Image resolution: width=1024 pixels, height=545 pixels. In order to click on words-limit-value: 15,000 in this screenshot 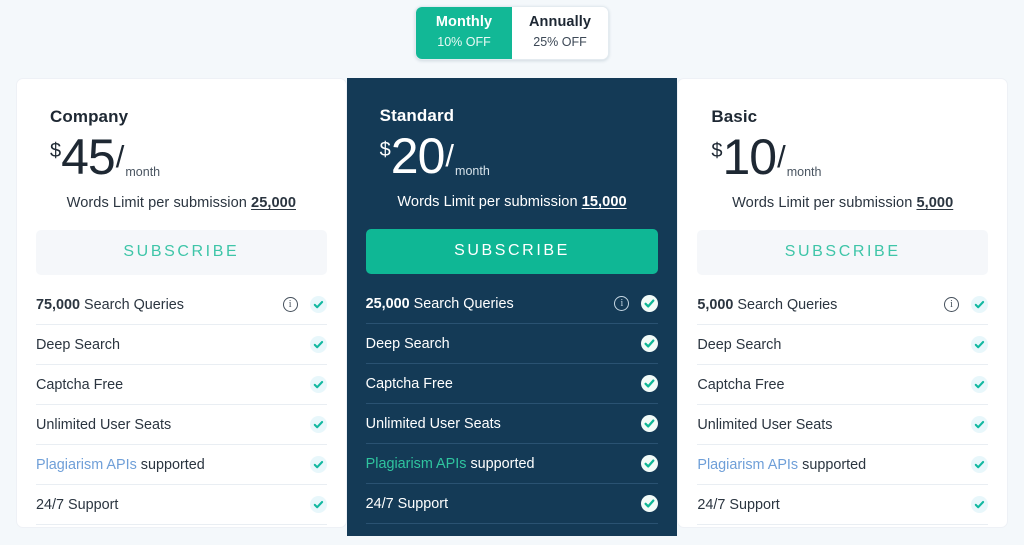, I will do `click(604, 202)`.